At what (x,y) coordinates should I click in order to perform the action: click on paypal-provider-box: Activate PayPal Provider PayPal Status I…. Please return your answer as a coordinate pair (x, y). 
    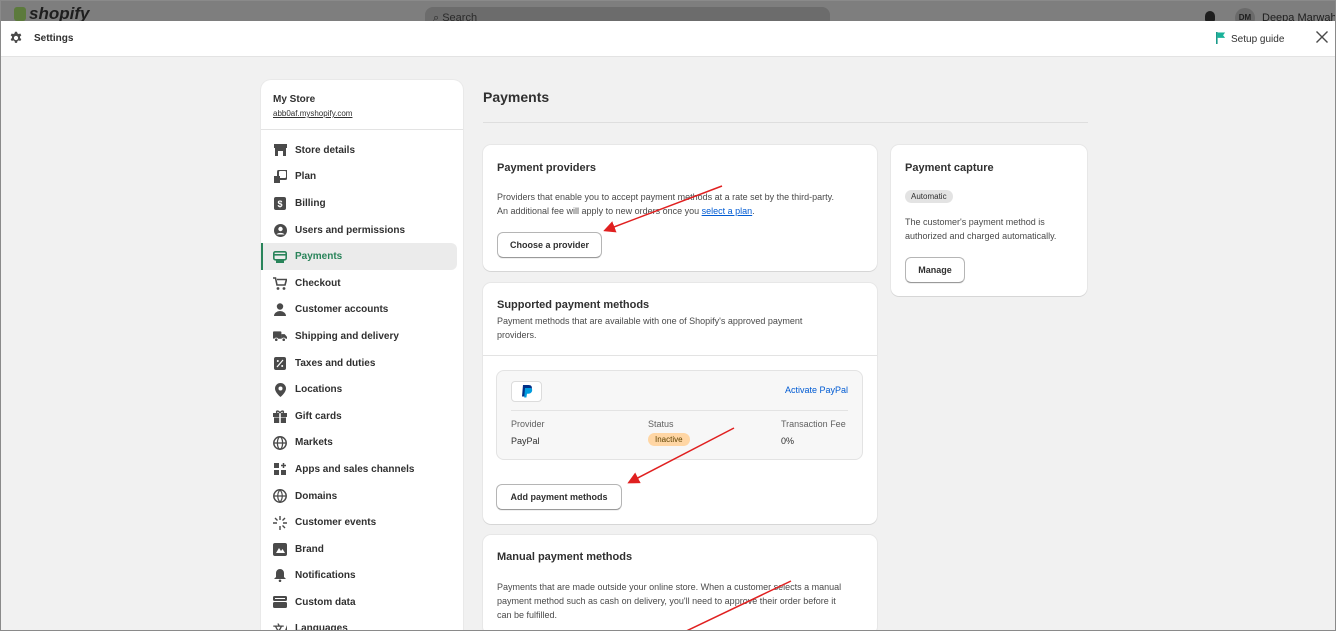
    Looking at the image, I should click on (679, 415).